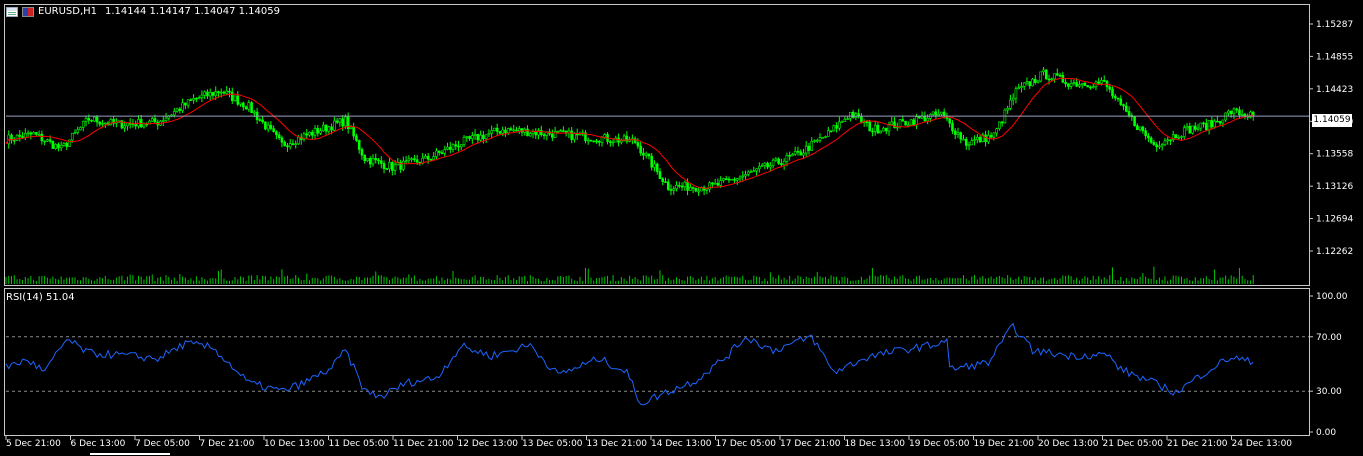 The image size is (1363, 456). Describe the element at coordinates (617, 444) in the screenshot. I see `time-label: 13 Dec 21:00` at that location.